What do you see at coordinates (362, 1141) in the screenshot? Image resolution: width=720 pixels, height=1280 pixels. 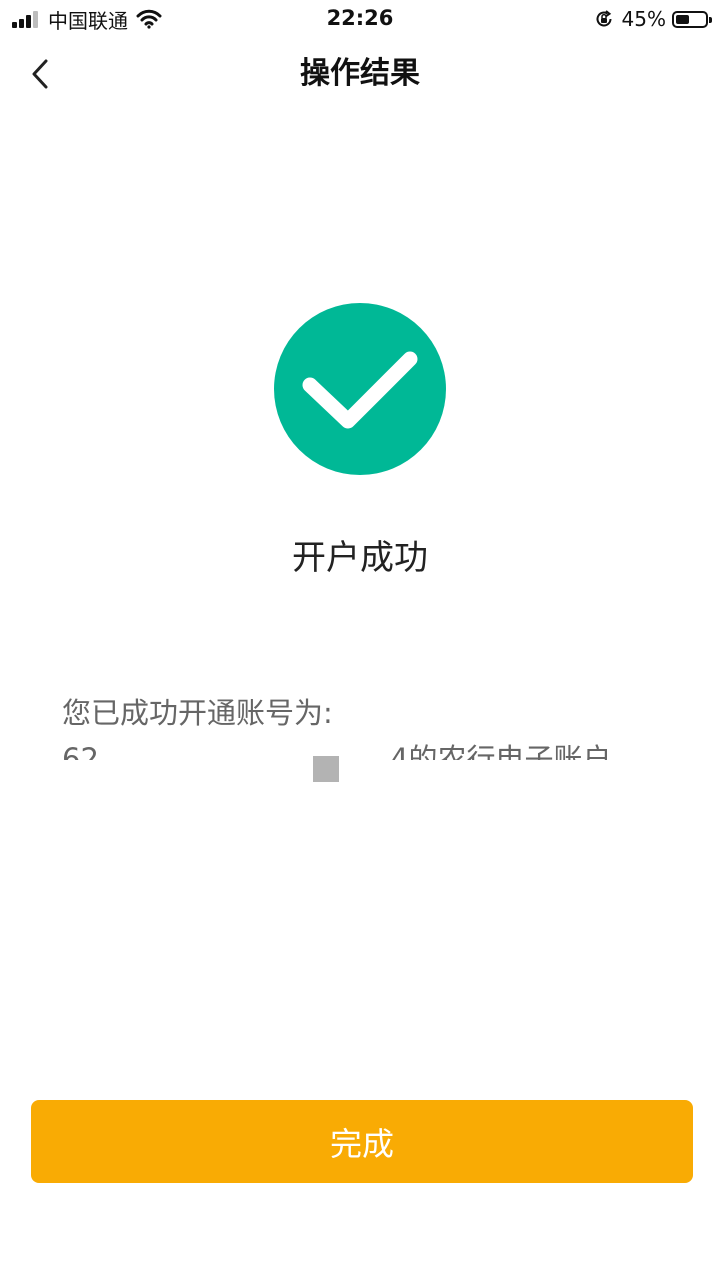 I see `done-button: 完成` at bounding box center [362, 1141].